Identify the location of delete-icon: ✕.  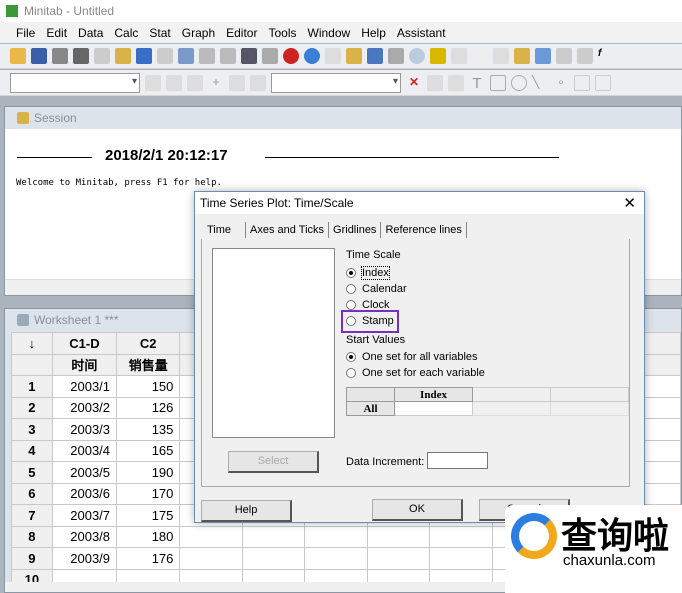
(414, 83).